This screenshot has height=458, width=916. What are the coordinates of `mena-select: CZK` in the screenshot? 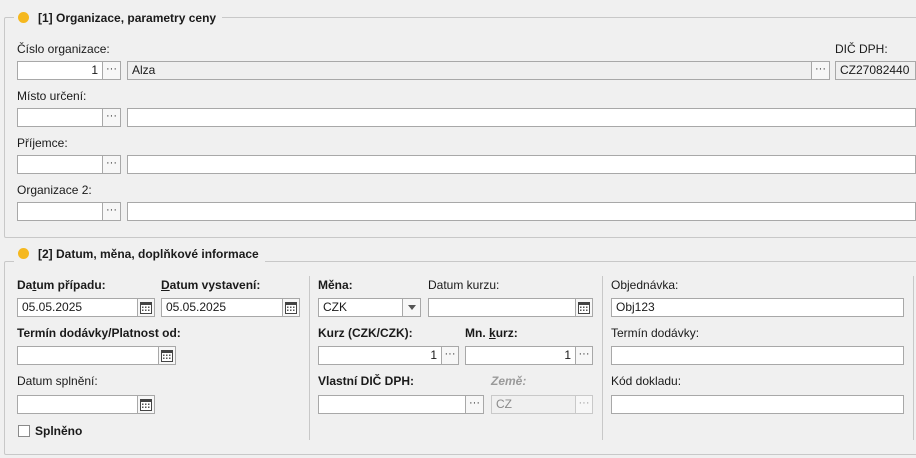 It's located at (360, 307).